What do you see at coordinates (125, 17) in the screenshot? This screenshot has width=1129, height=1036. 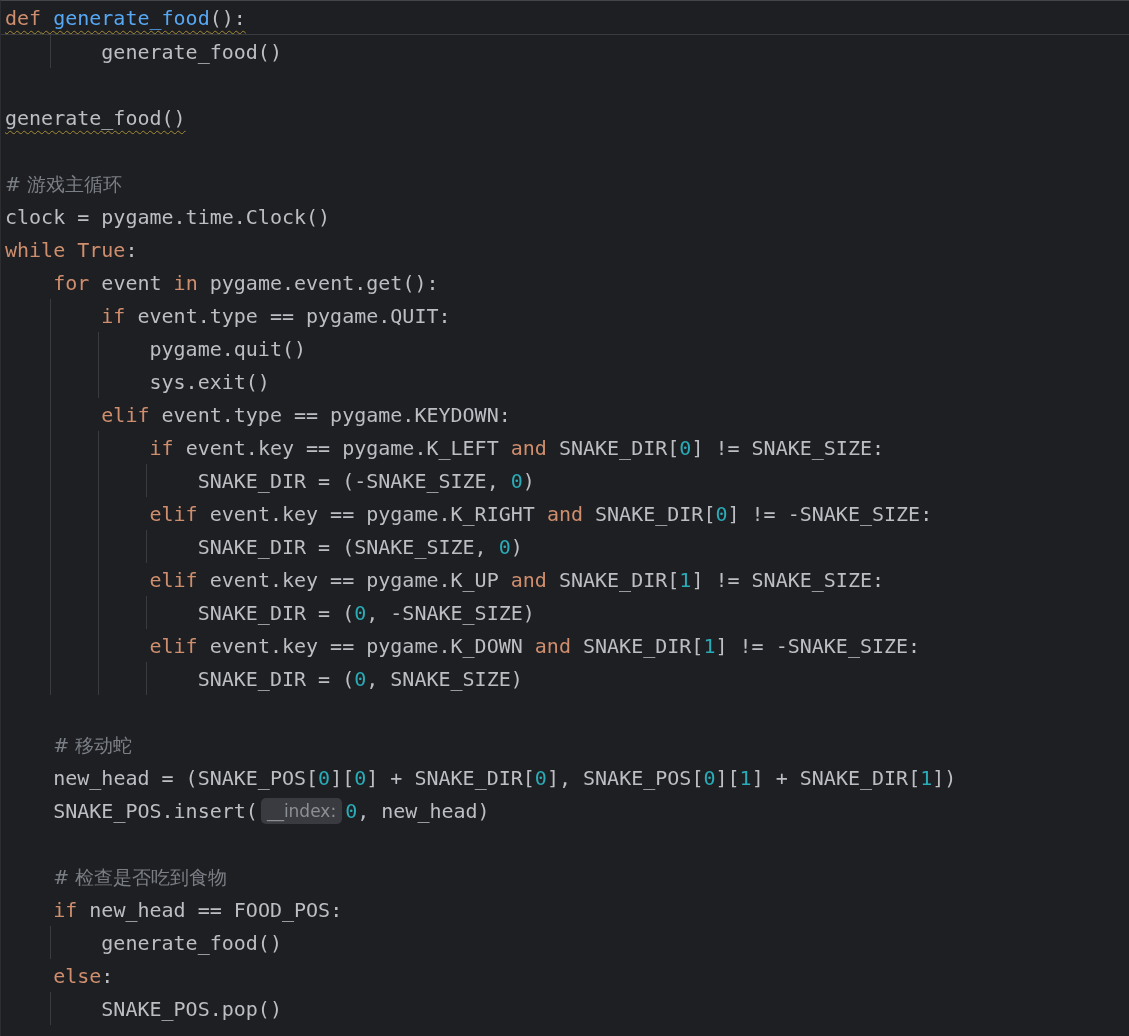 I see `code-line: def generate_food():` at bounding box center [125, 17].